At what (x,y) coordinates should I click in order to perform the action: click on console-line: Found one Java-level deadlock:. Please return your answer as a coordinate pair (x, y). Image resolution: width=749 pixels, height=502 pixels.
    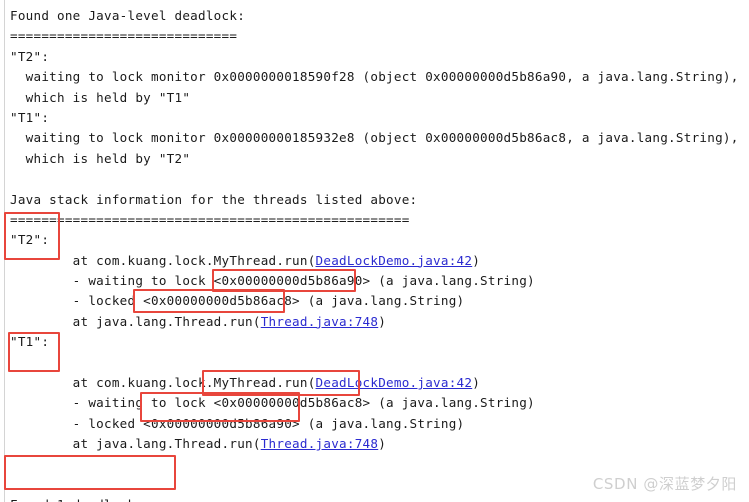
    Looking at the image, I should click on (128, 15).